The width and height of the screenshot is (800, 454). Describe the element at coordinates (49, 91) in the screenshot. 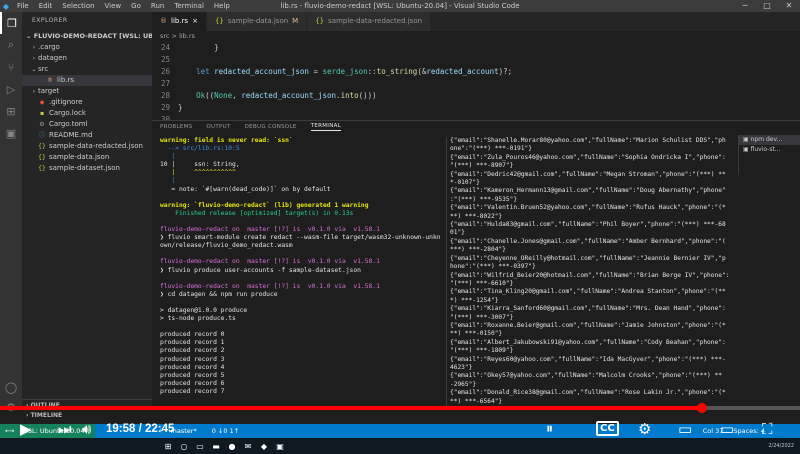

I see `tree-item-label: target` at that location.